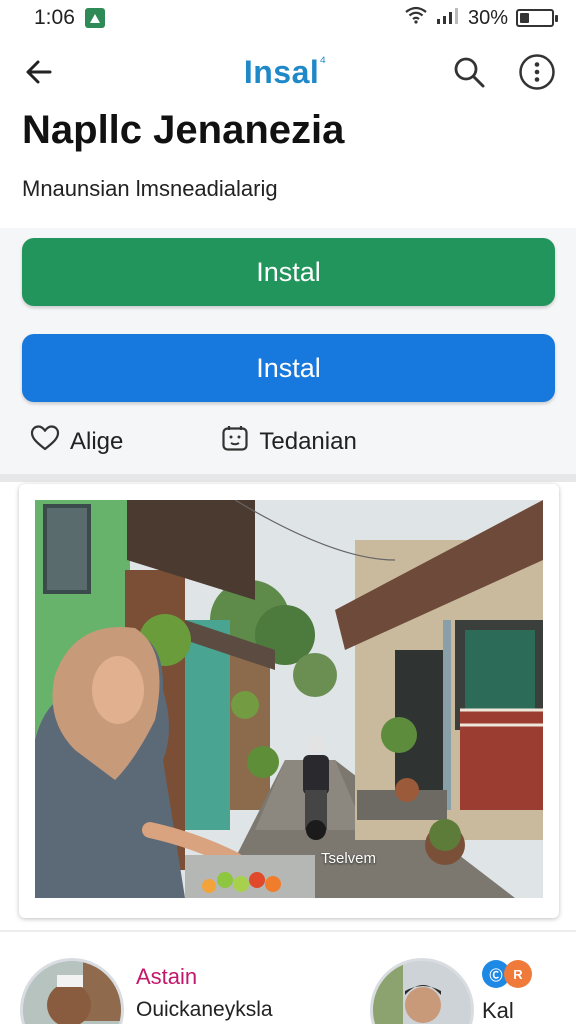 This screenshot has height=1024, width=576. Describe the element at coordinates (323, 62) in the screenshot. I see `app-bar-title-mark: ⁴` at that location.